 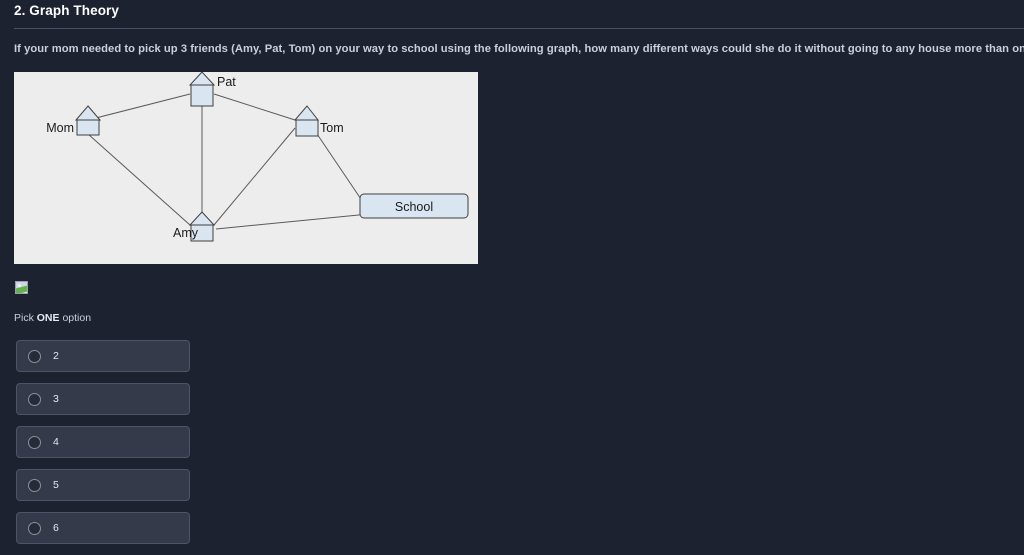 I want to click on header-divider, so click(x=519, y=28).